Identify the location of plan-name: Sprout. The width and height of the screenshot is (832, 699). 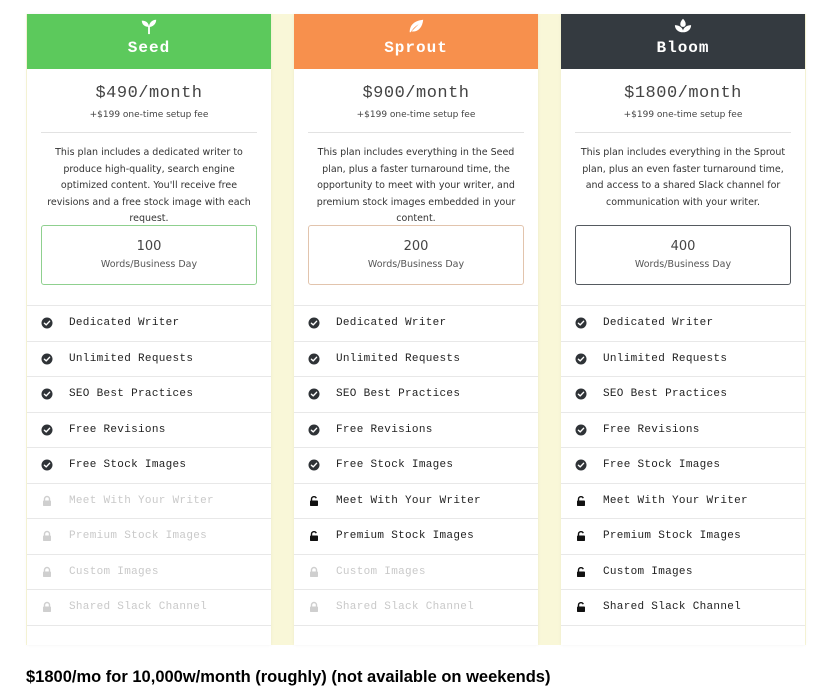
(416, 48).